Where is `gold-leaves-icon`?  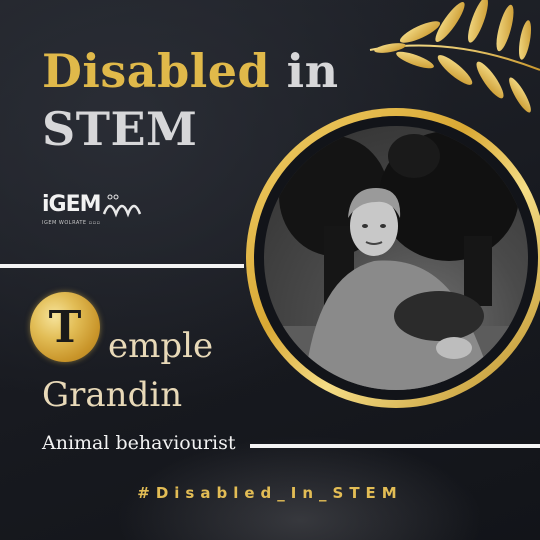 gold-leaves-icon is located at coordinates (454, 56).